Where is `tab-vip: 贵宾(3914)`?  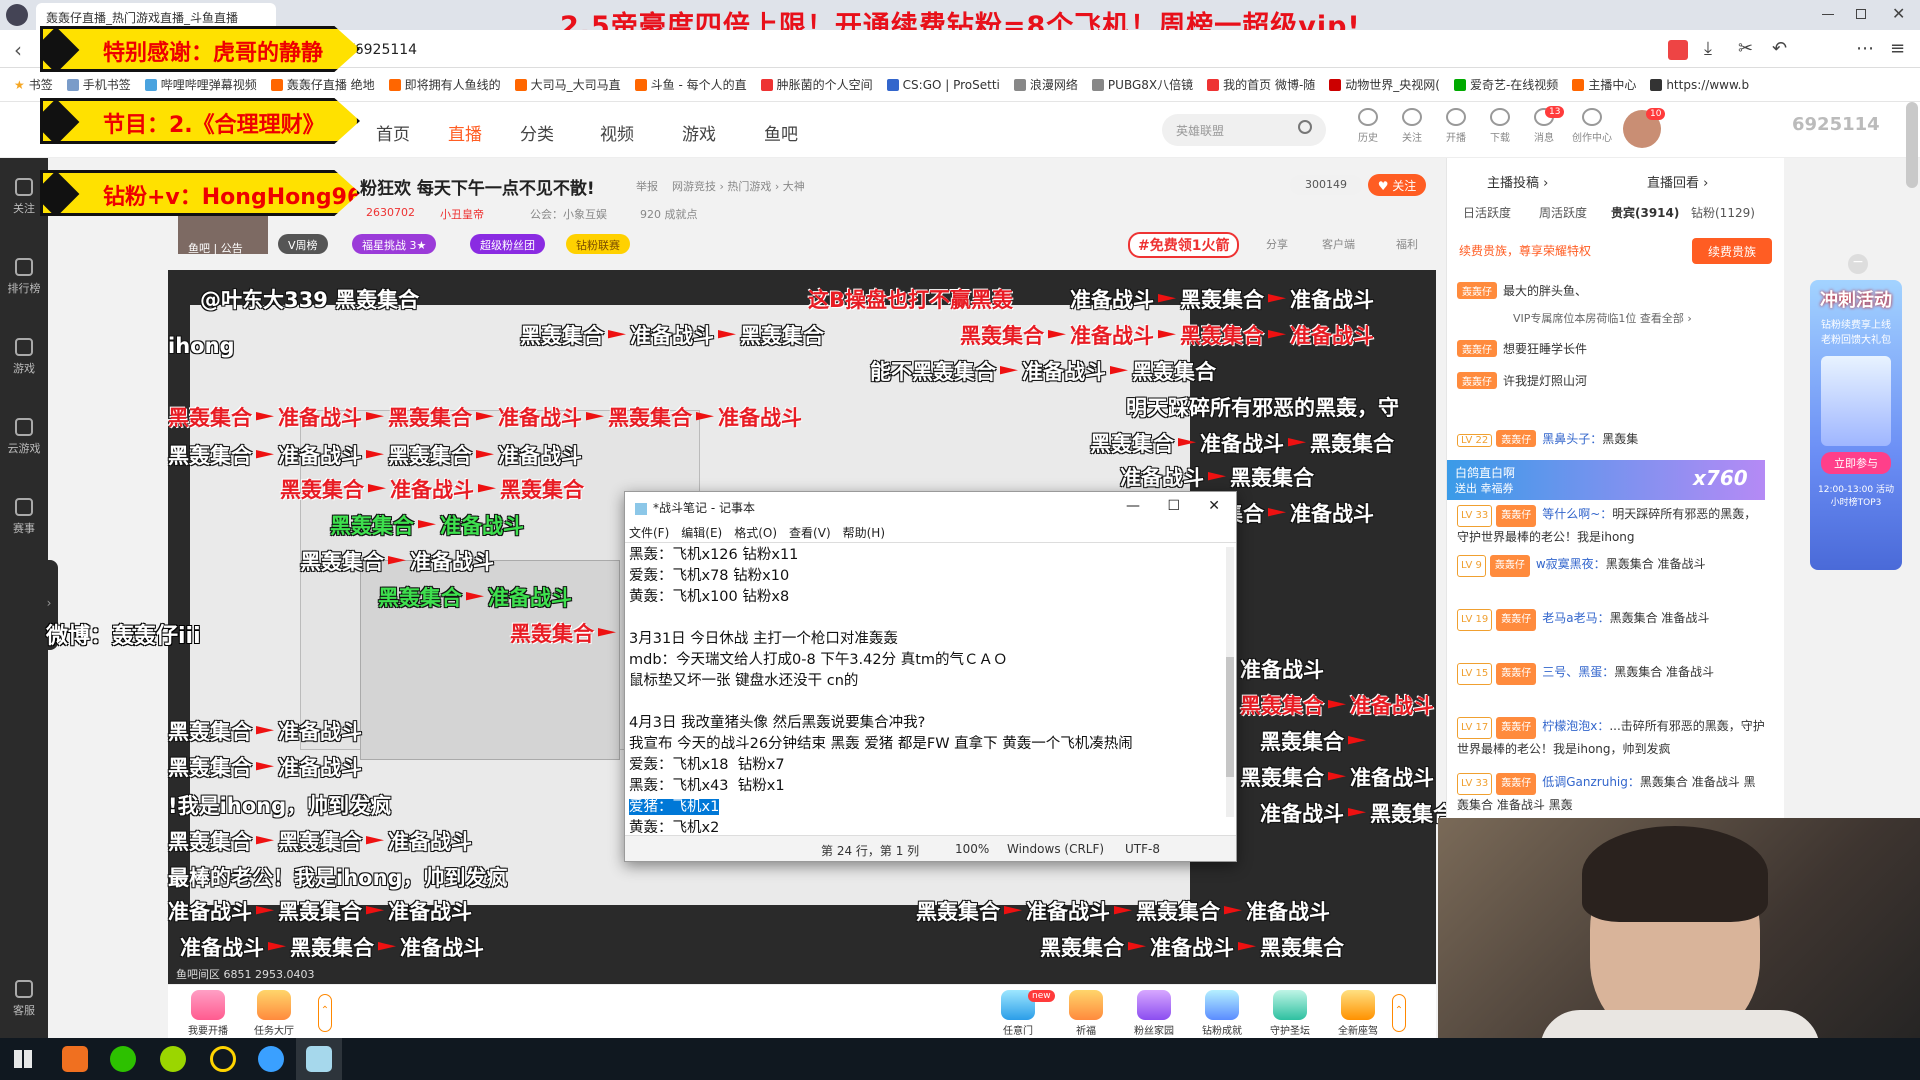
tab-vip: 贵宾(3914) is located at coordinates (1645, 212).